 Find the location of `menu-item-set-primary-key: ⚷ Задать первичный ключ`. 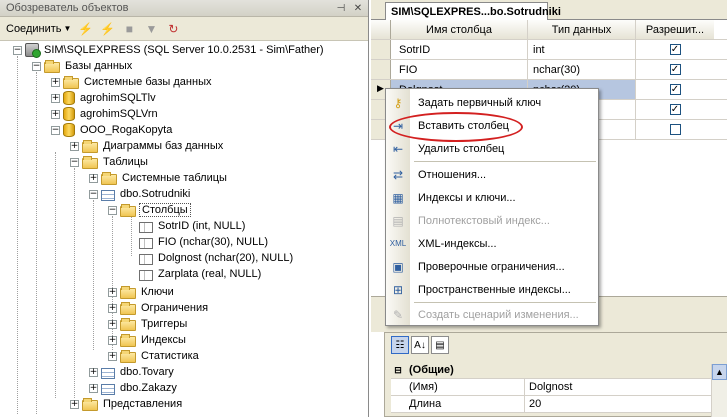

menu-item-set-primary-key: ⚷ Задать первичный ключ is located at coordinates (492, 102).